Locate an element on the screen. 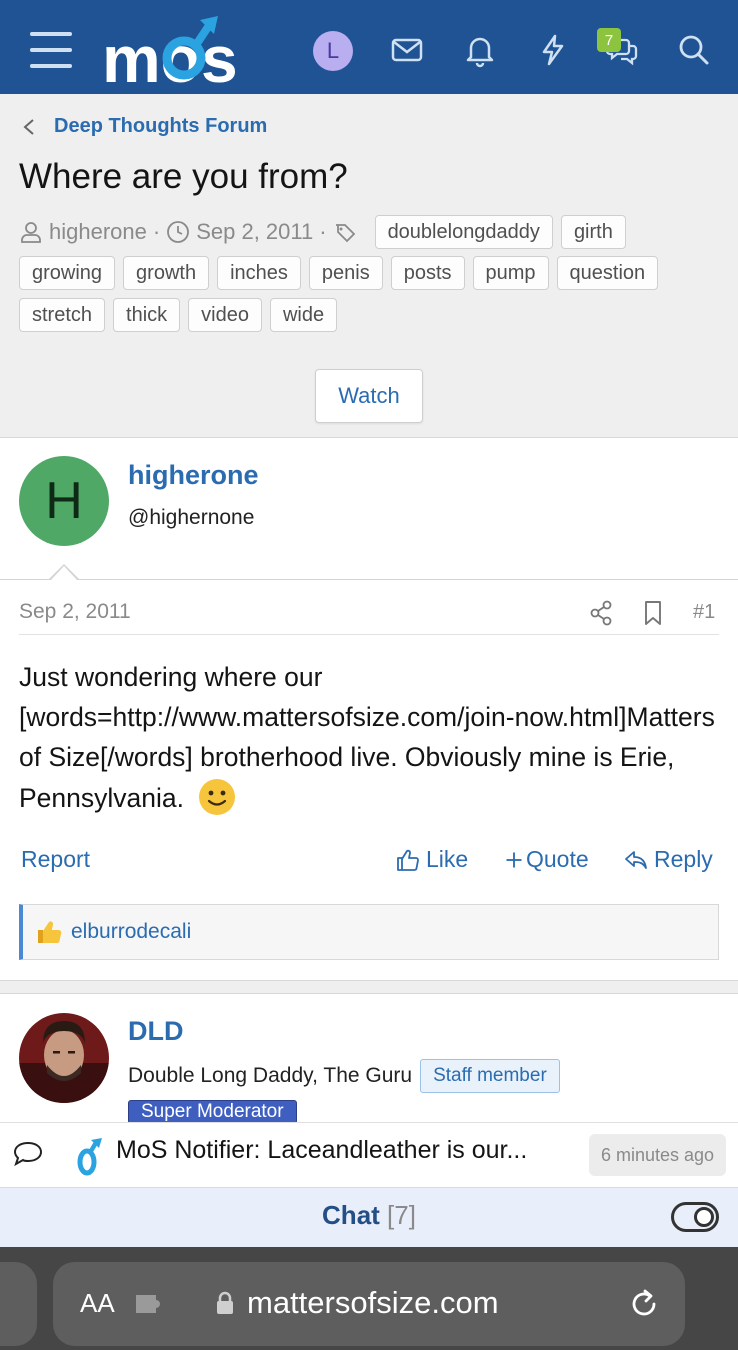  search-icon is located at coordinates (694, 50).